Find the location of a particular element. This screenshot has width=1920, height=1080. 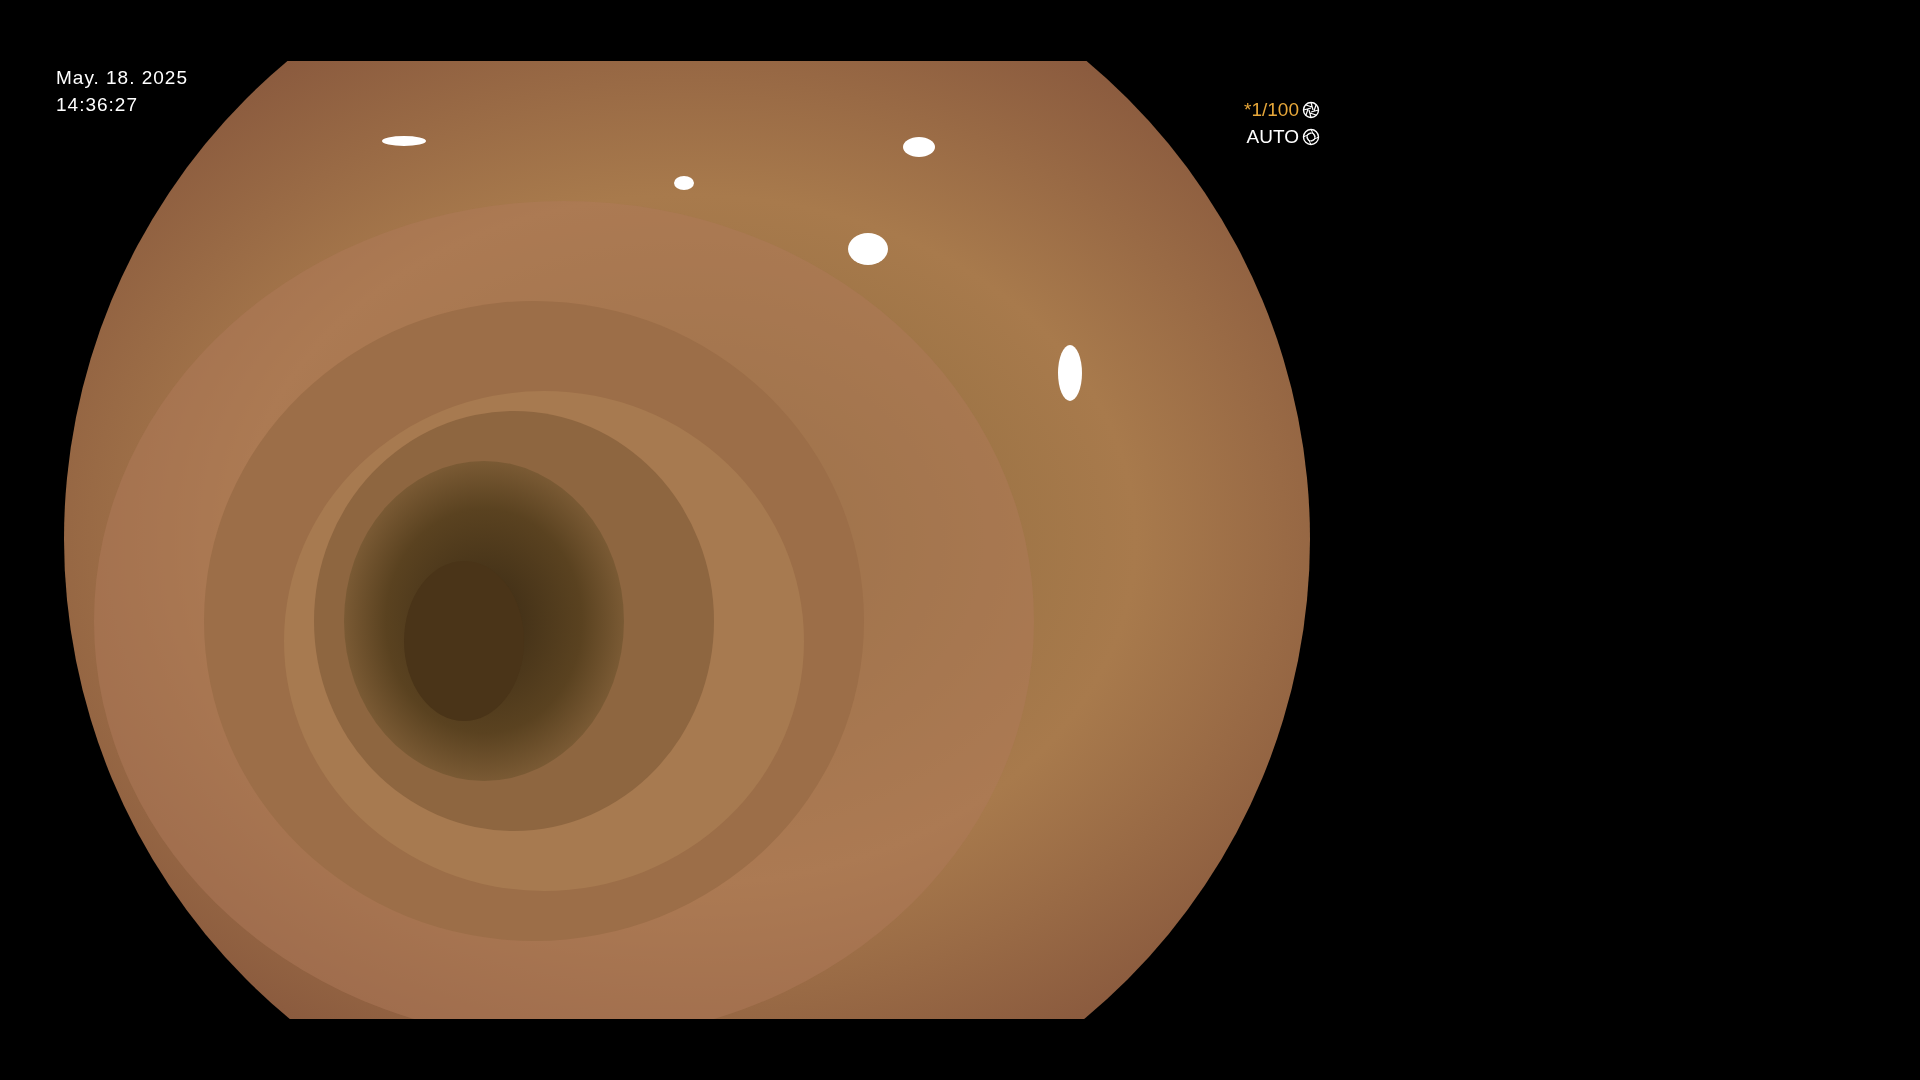

shutter-speed-text: *1/100 is located at coordinates (1271, 110).